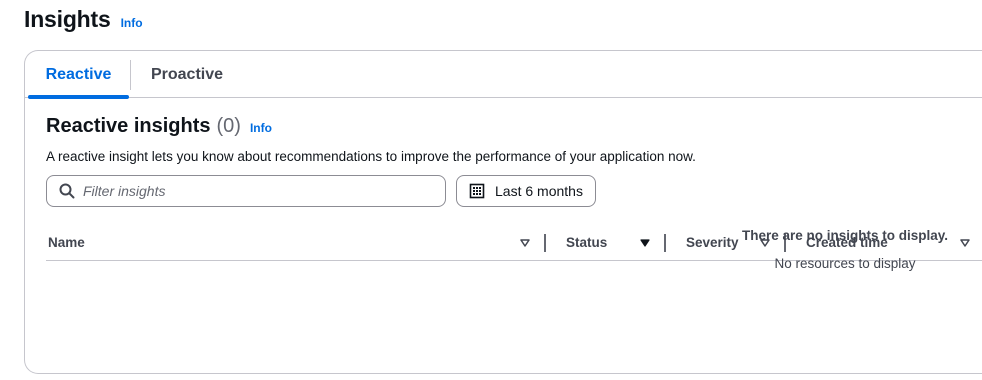  Describe the element at coordinates (128, 126) in the screenshot. I see `section-title: Reactive insights` at that location.